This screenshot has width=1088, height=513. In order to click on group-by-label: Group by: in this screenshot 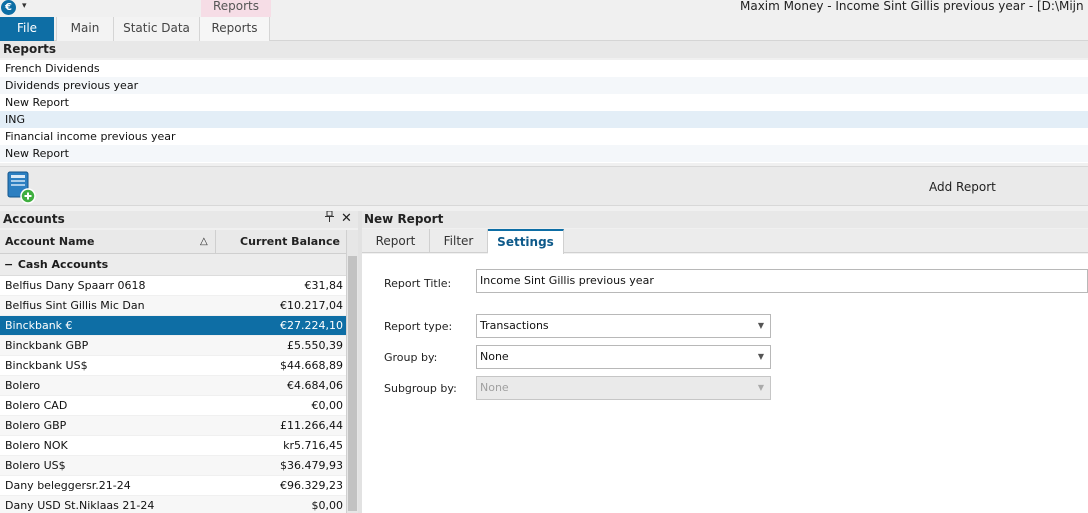, I will do `click(411, 357)`.